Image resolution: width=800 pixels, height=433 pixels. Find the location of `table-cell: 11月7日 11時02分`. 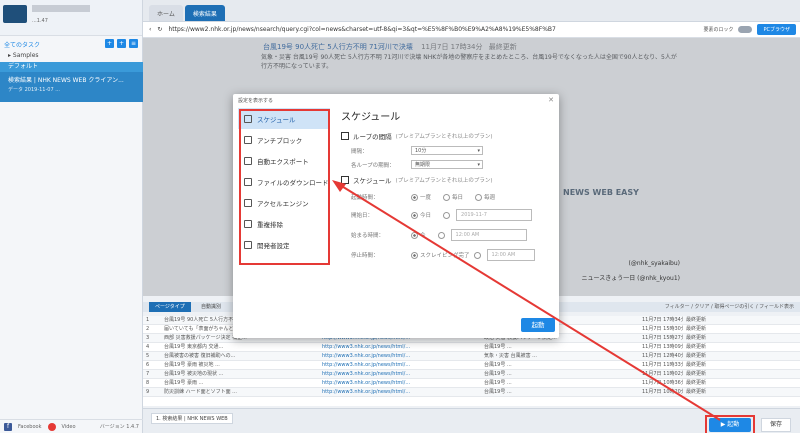

table-cell: 11月7日 11時02分 is located at coordinates (662, 374).